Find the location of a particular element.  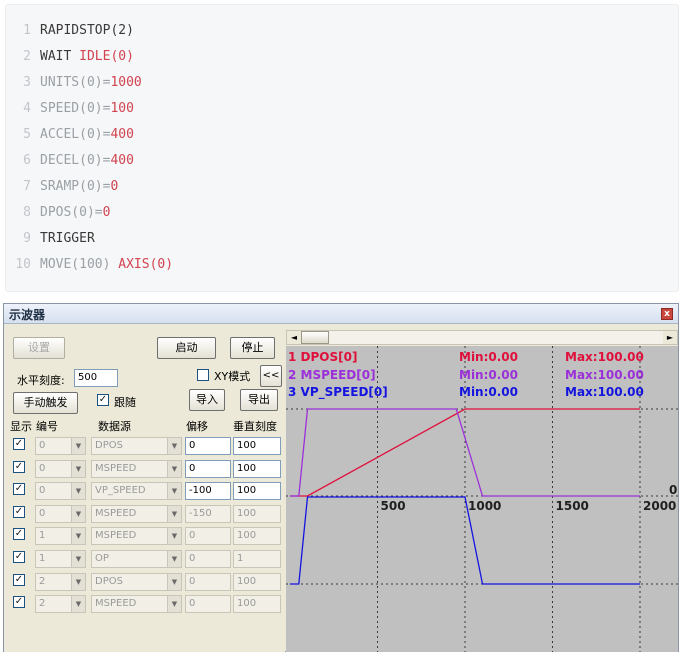

code-line: 2 WAIT IDLE(0) is located at coordinates (70, 57).